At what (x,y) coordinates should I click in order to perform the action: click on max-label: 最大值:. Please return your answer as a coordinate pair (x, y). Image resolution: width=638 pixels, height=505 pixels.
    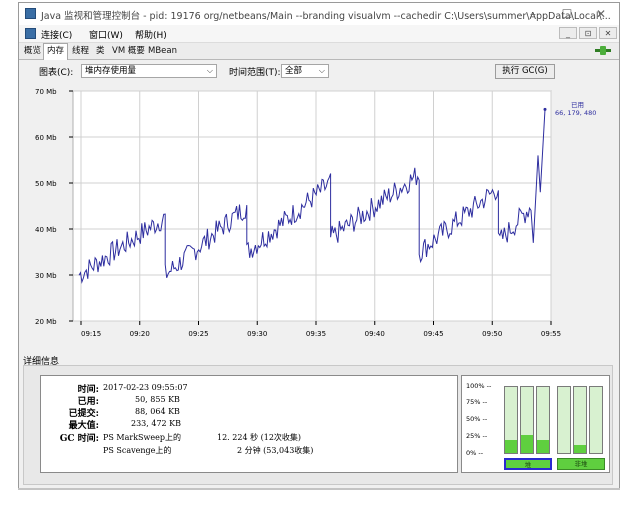
    Looking at the image, I should click on (83, 426).